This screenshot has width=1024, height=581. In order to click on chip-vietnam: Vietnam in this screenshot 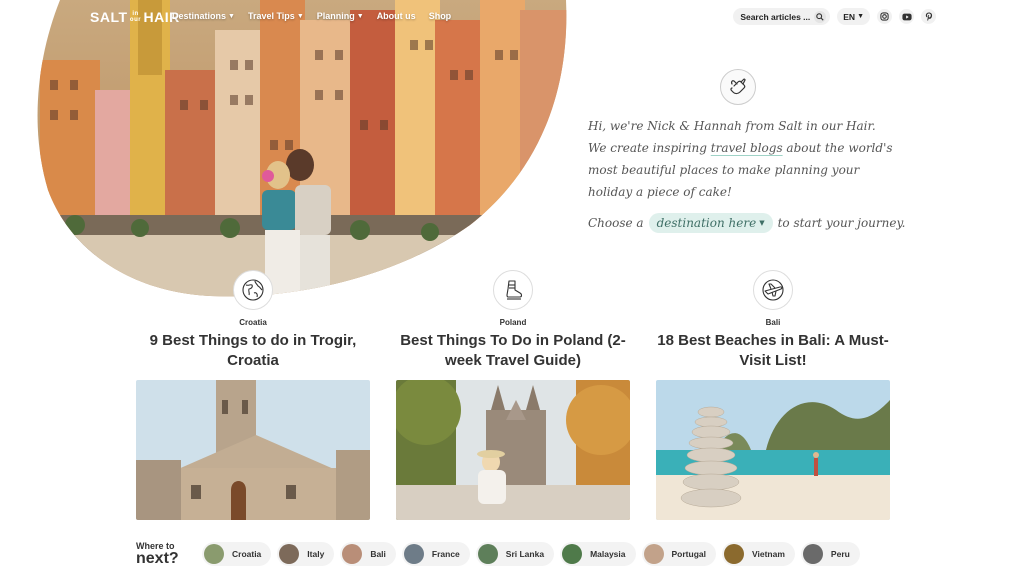, I will do `click(758, 554)`.